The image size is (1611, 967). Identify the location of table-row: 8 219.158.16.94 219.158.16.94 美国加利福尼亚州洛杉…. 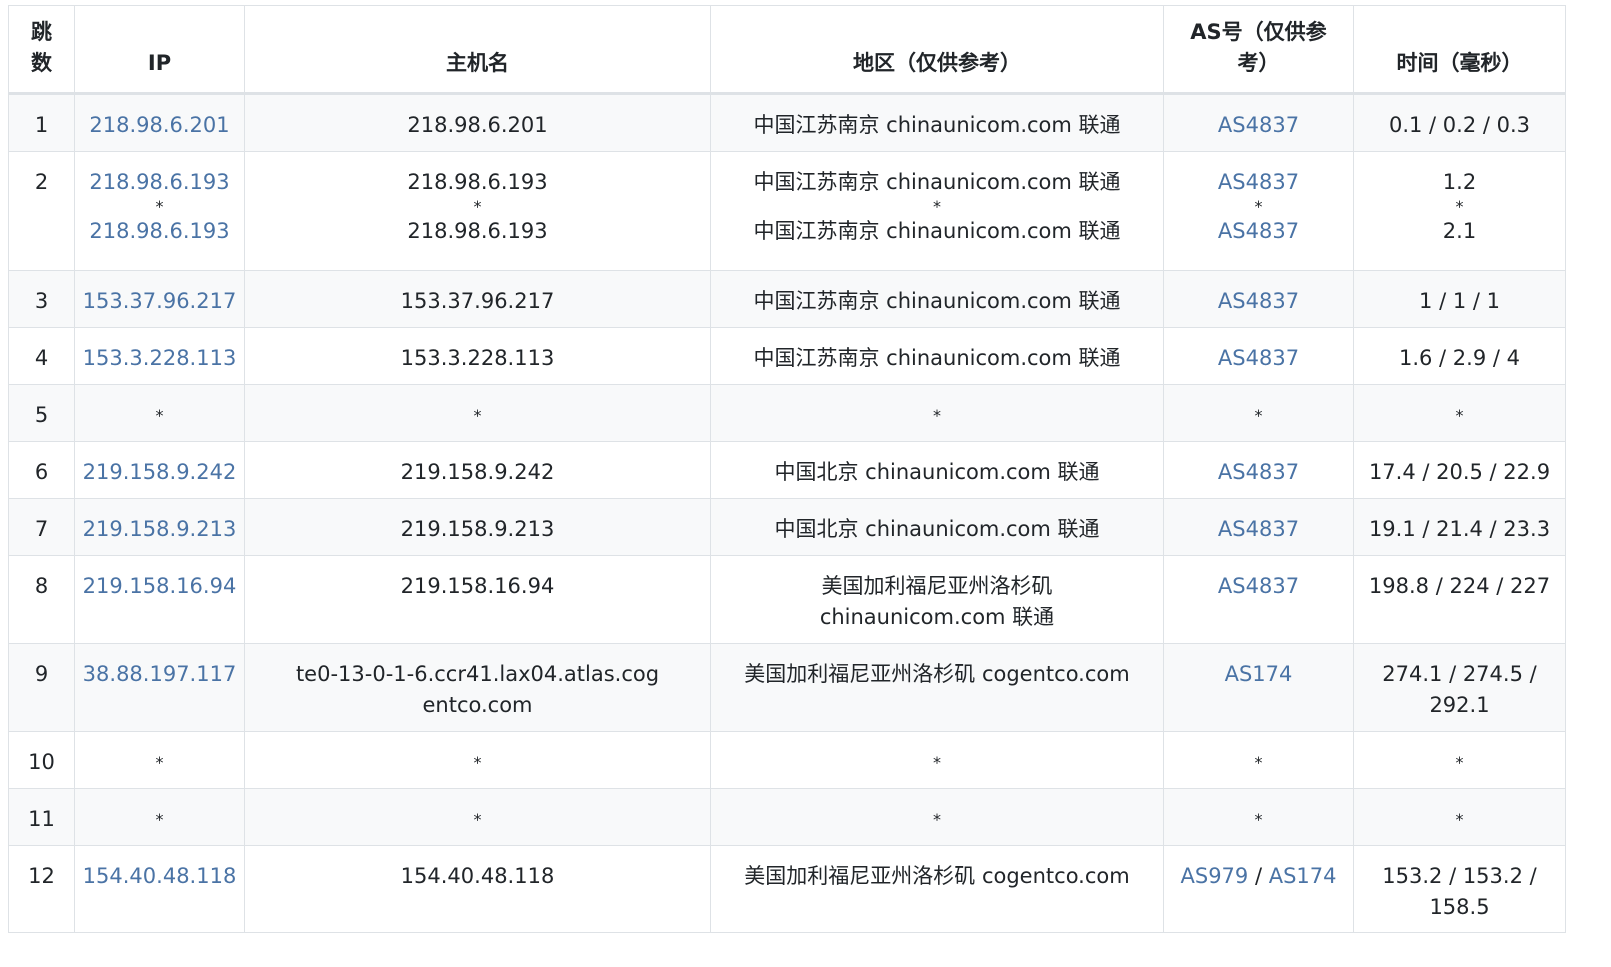
(787, 599).